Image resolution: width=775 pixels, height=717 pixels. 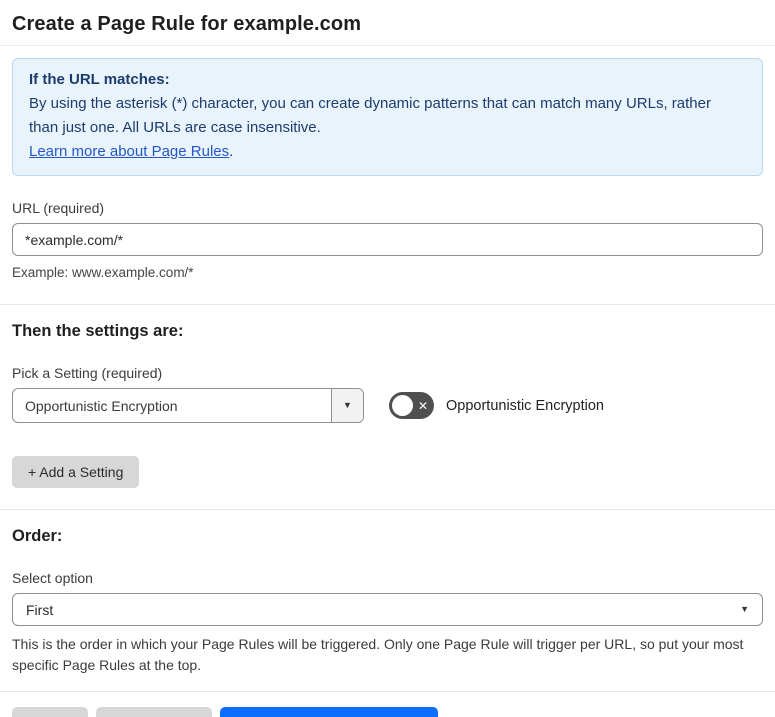 What do you see at coordinates (87, 373) in the screenshot?
I see `pick-setting-label: Pick a Setting (required)` at bounding box center [87, 373].